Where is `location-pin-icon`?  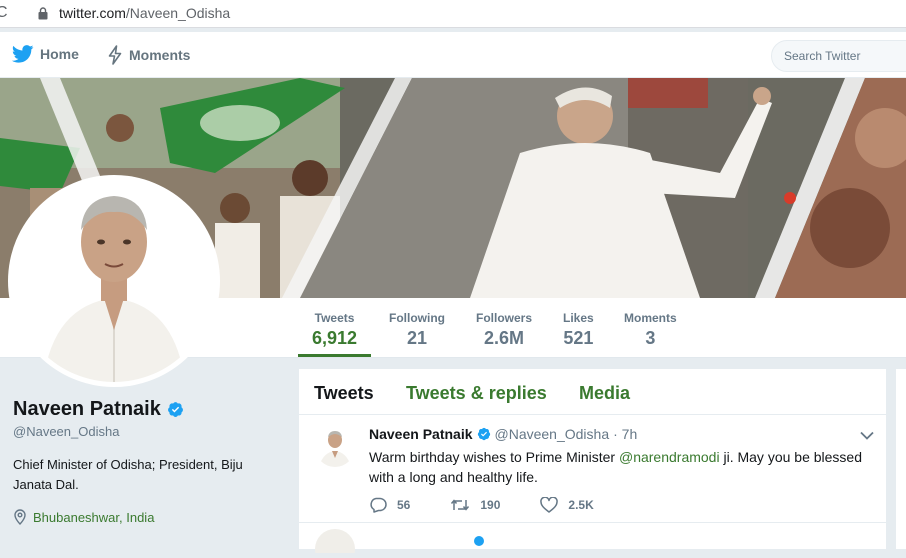 location-pin-icon is located at coordinates (20, 517).